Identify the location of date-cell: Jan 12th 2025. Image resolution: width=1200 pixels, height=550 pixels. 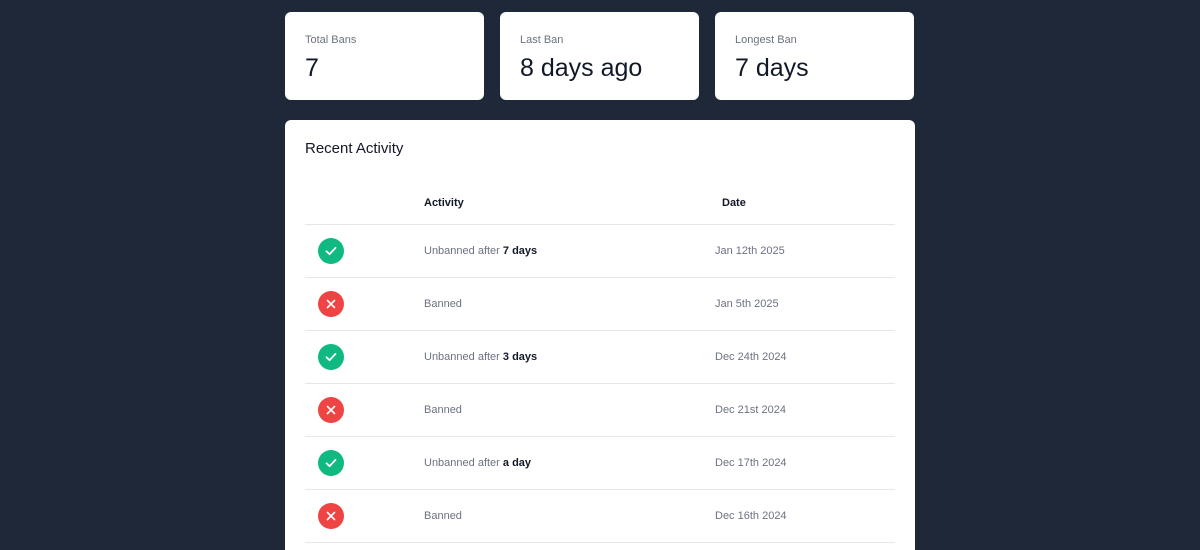
(750, 251).